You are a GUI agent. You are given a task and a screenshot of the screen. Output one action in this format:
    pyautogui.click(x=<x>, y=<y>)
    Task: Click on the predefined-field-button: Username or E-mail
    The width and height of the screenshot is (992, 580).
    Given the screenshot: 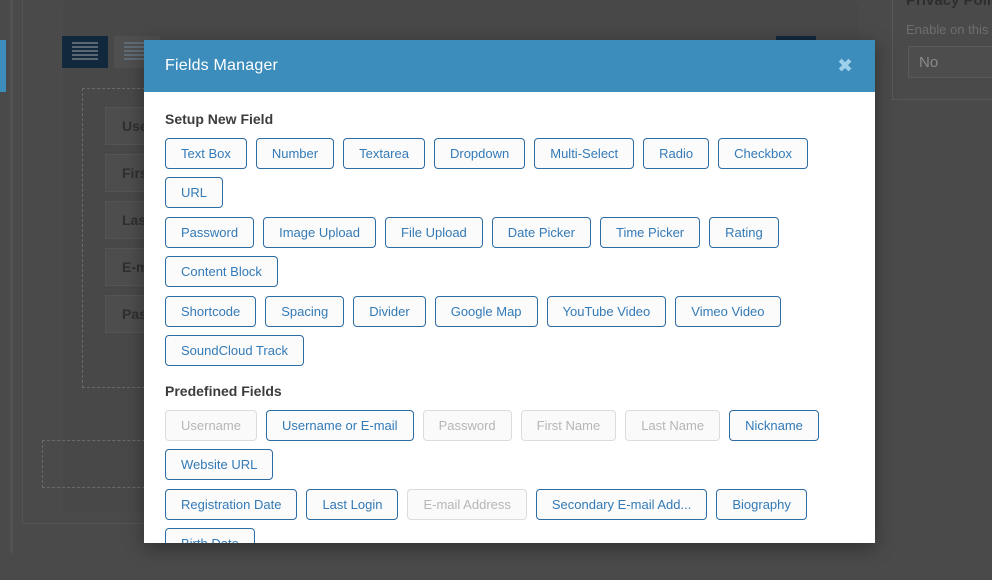 What is the action you would take?
    pyautogui.click(x=339, y=425)
    